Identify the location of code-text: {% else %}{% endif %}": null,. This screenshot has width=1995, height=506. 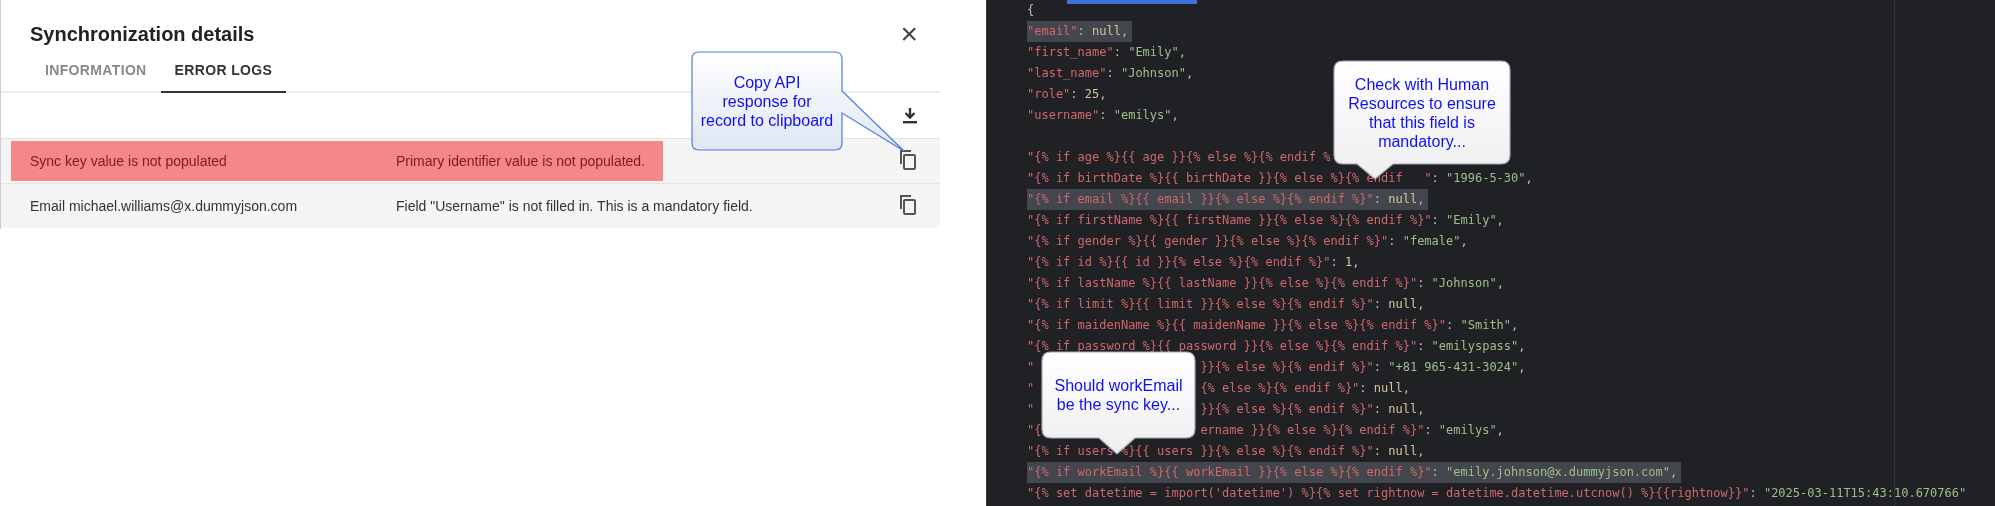
(1305, 388).